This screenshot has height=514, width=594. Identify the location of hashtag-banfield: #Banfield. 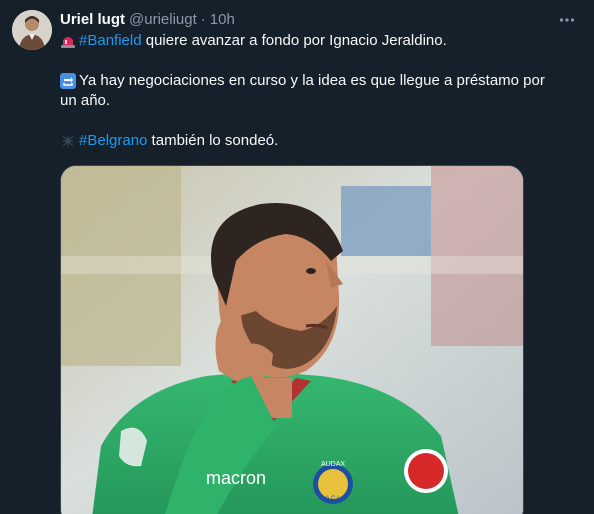
(110, 40).